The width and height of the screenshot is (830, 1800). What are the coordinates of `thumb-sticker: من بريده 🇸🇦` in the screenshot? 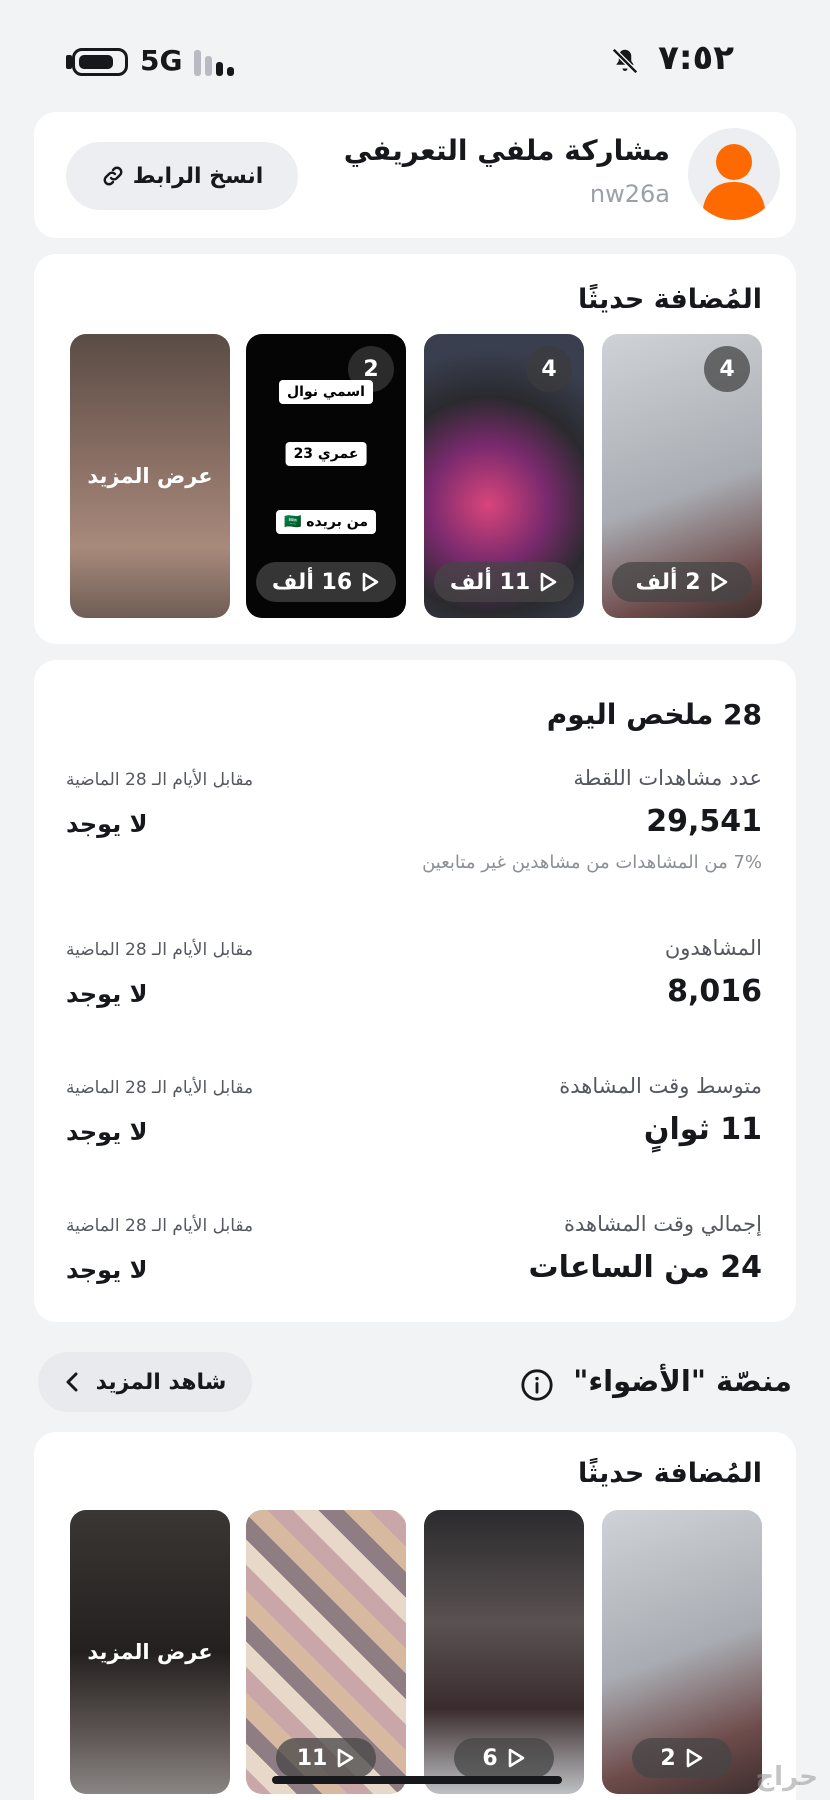 It's located at (326, 522).